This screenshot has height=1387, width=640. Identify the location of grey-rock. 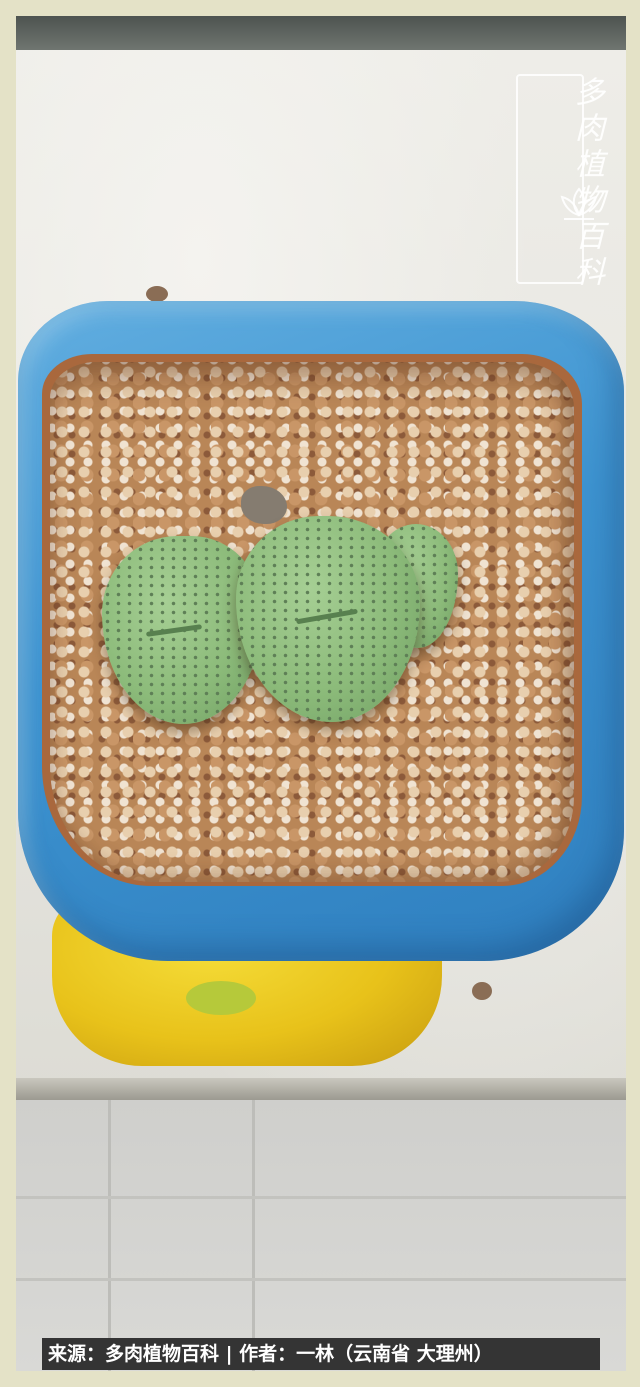
(264, 505).